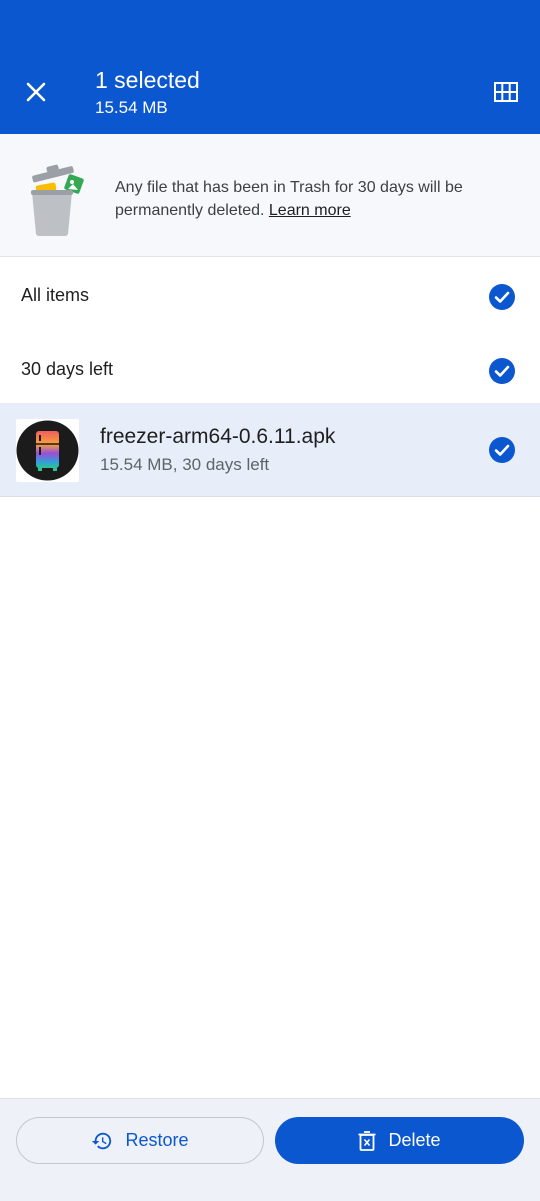  What do you see at coordinates (414, 1140) in the screenshot?
I see `delete-label: Delete` at bounding box center [414, 1140].